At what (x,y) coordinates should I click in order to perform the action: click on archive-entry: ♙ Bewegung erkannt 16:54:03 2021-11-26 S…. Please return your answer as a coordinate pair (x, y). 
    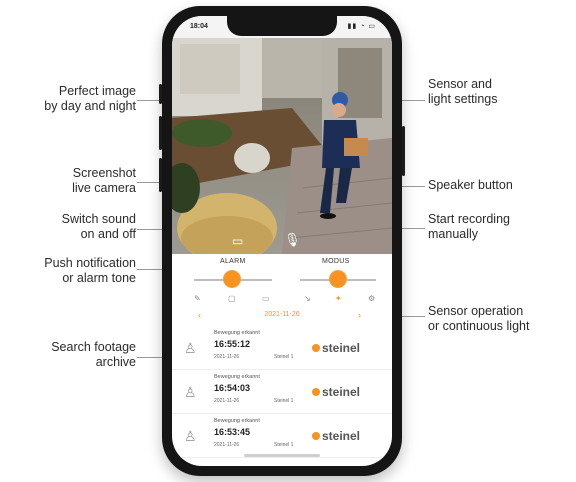
    Looking at the image, I should click on (282, 392).